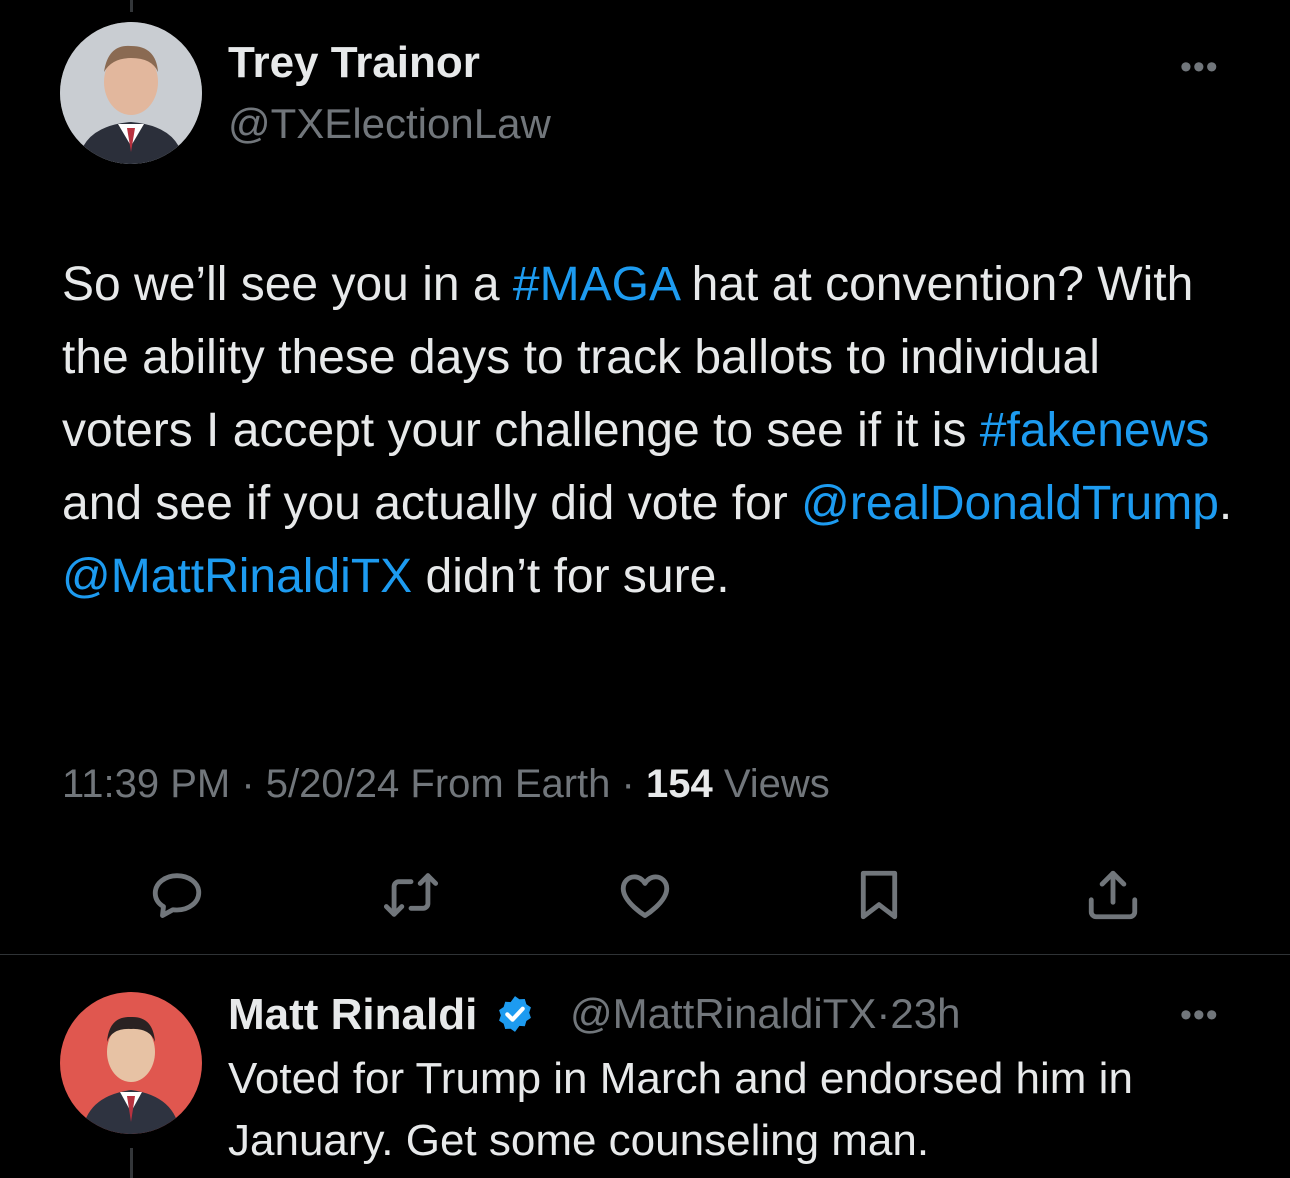 Image resolution: width=1290 pixels, height=1178 pixels. I want to click on reply-author-avatar, so click(131, 1063).